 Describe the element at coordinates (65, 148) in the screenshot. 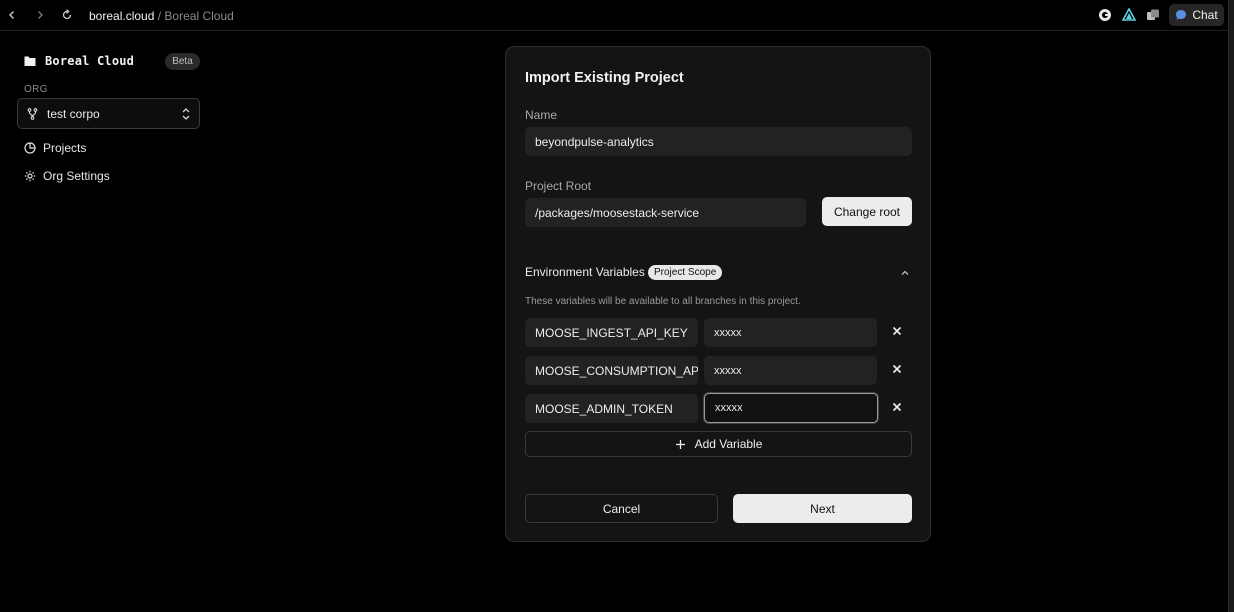

I see `sidebar-item-label: Projects` at that location.